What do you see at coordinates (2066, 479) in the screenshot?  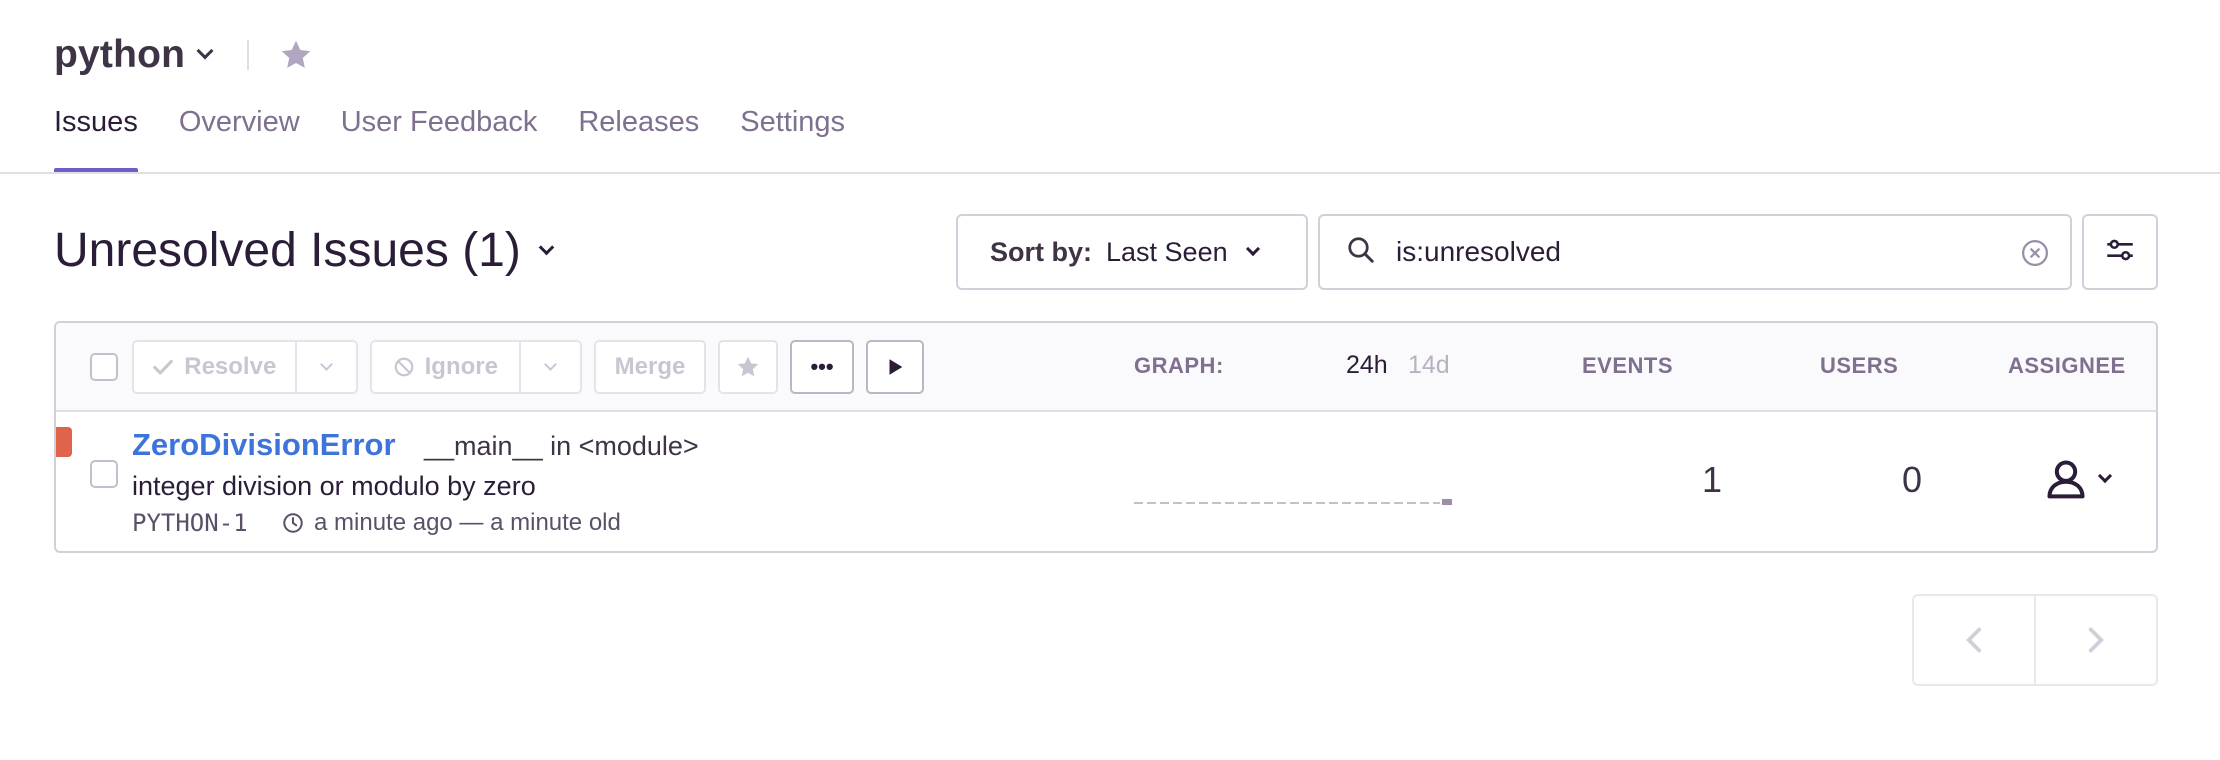 I see `user-icon` at bounding box center [2066, 479].